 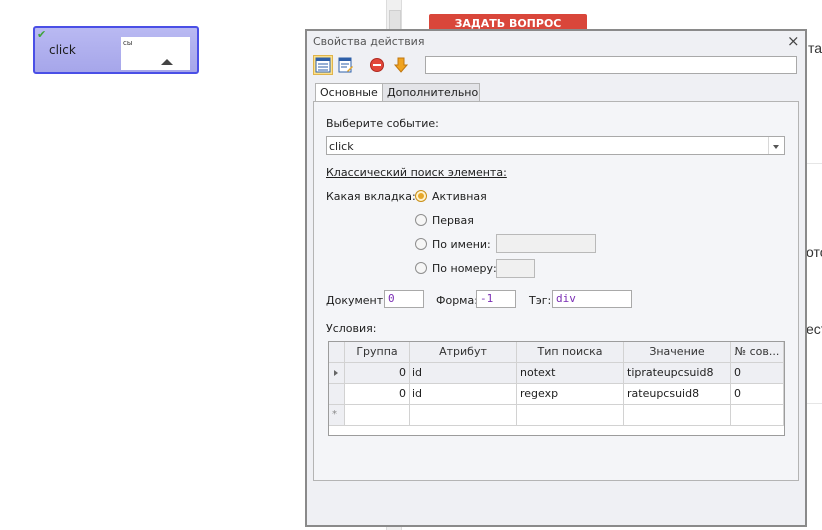 I want to click on arrow-down-icon, so click(x=401, y=65).